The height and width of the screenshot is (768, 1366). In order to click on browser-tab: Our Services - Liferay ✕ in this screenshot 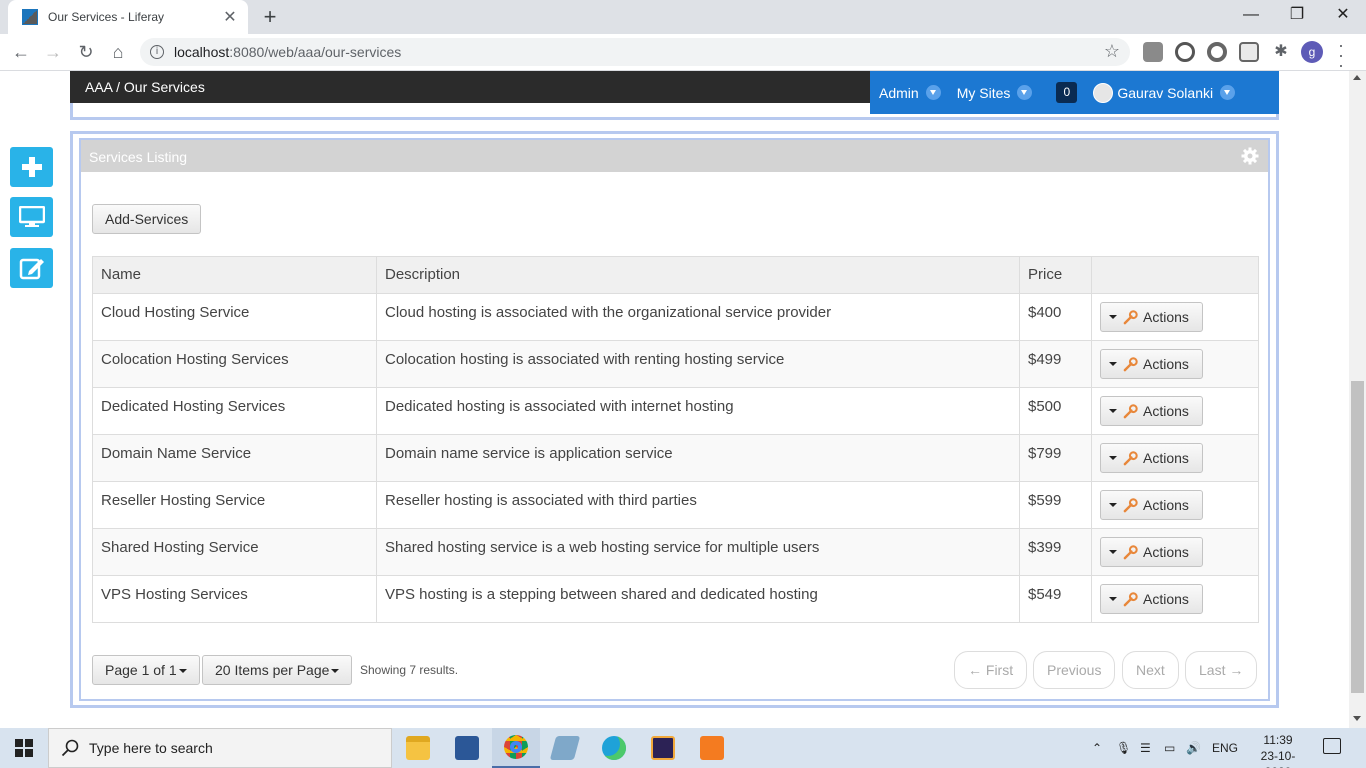, I will do `click(128, 17)`.